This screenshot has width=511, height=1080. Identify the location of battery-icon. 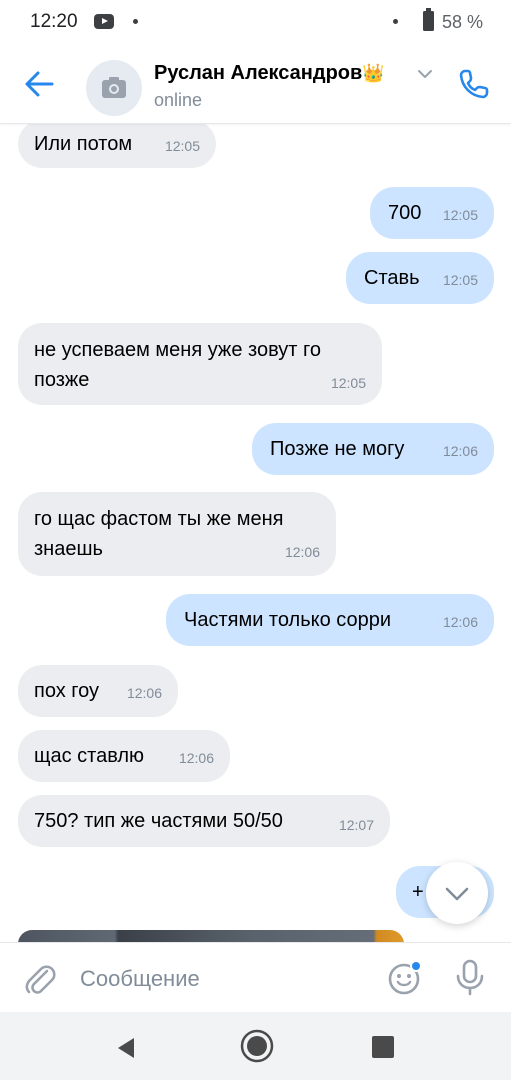
(428, 19).